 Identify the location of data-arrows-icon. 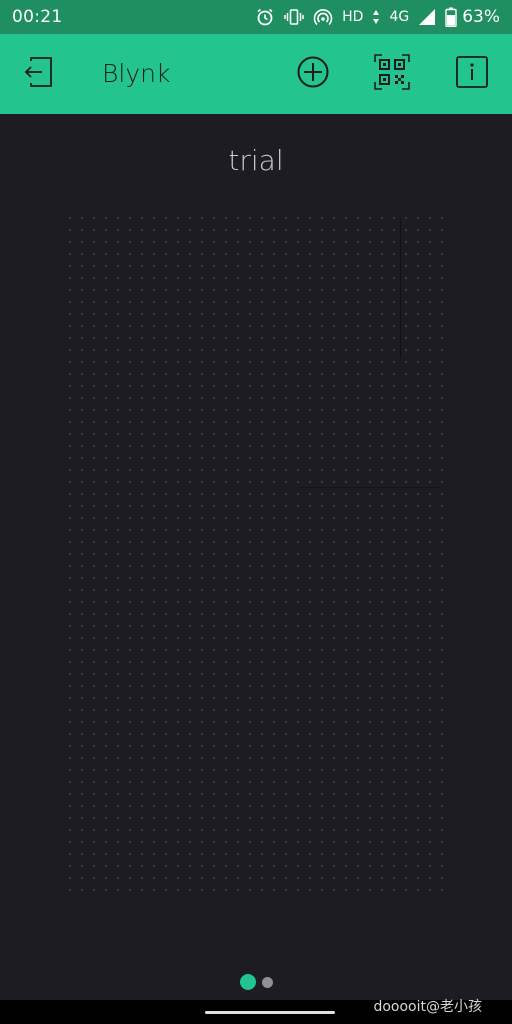
(376, 17).